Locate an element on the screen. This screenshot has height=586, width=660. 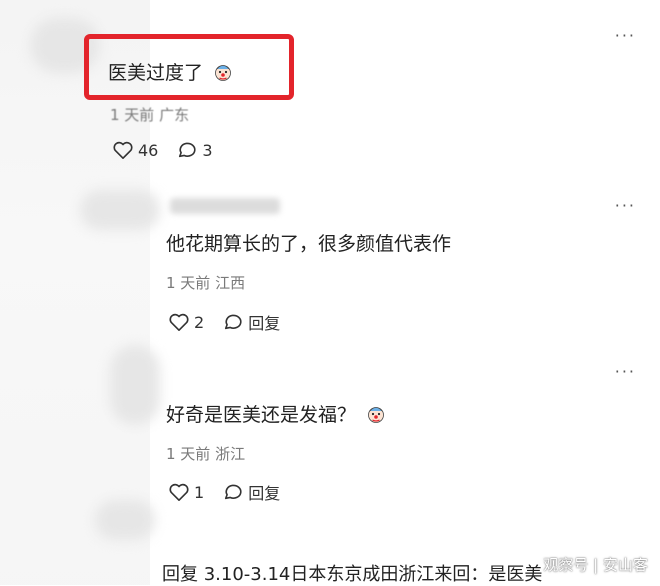
like-button: 2 is located at coordinates (186, 322).